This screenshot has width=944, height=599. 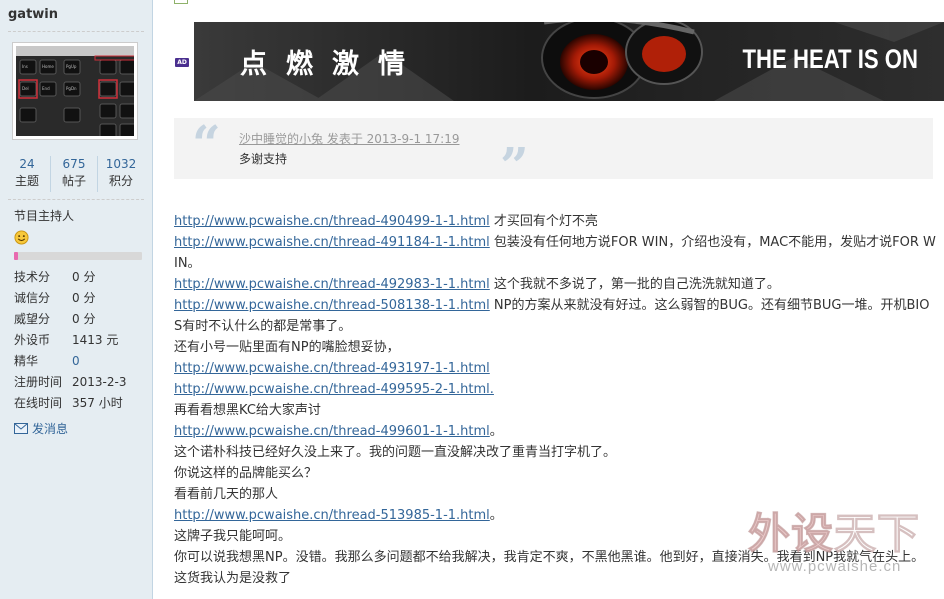 What do you see at coordinates (182, 62) in the screenshot?
I see `ad-badge: AD` at bounding box center [182, 62].